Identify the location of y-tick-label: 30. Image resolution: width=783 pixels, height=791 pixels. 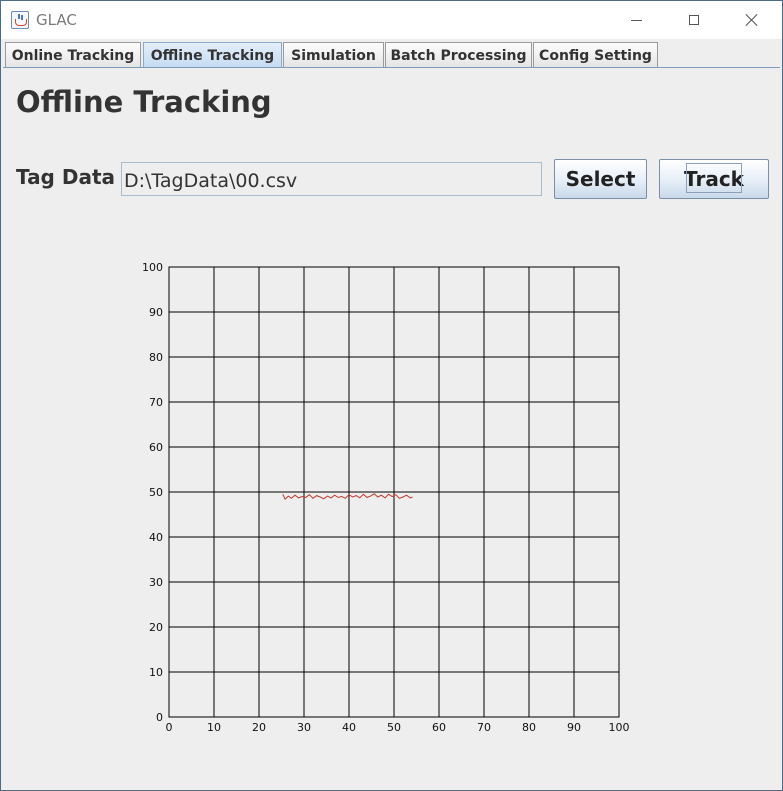
(156, 582).